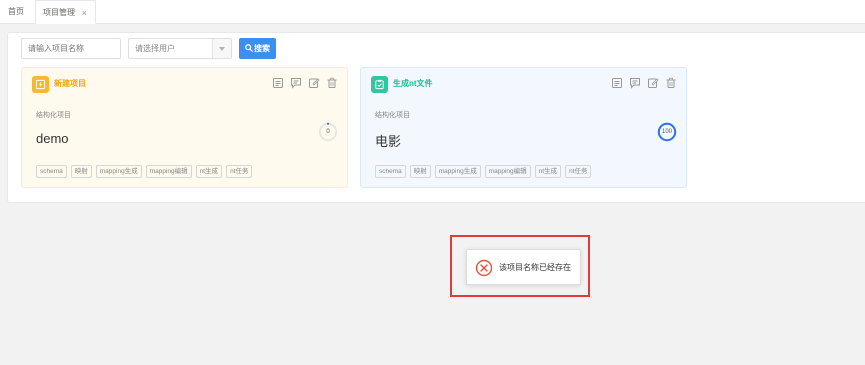  Describe the element at coordinates (413, 84) in the screenshot. I see `card-title: 生成nt文件` at that location.